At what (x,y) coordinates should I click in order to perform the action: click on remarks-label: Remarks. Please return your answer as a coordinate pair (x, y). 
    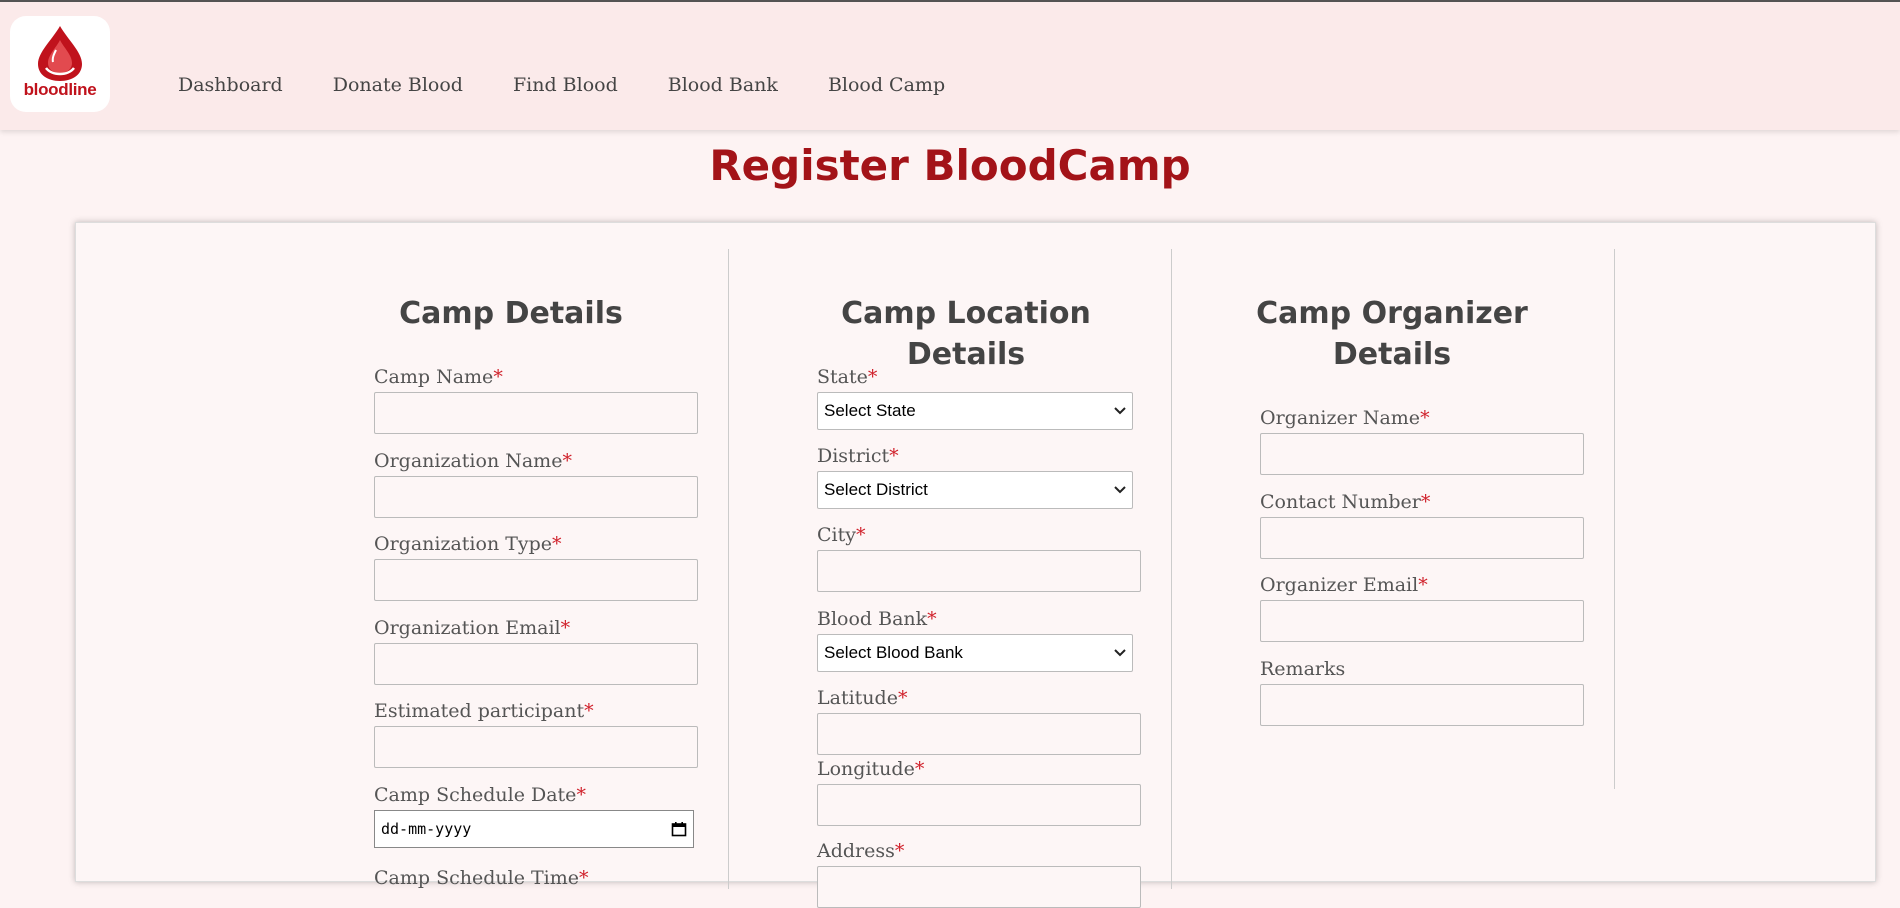
    Looking at the image, I should click on (1303, 669).